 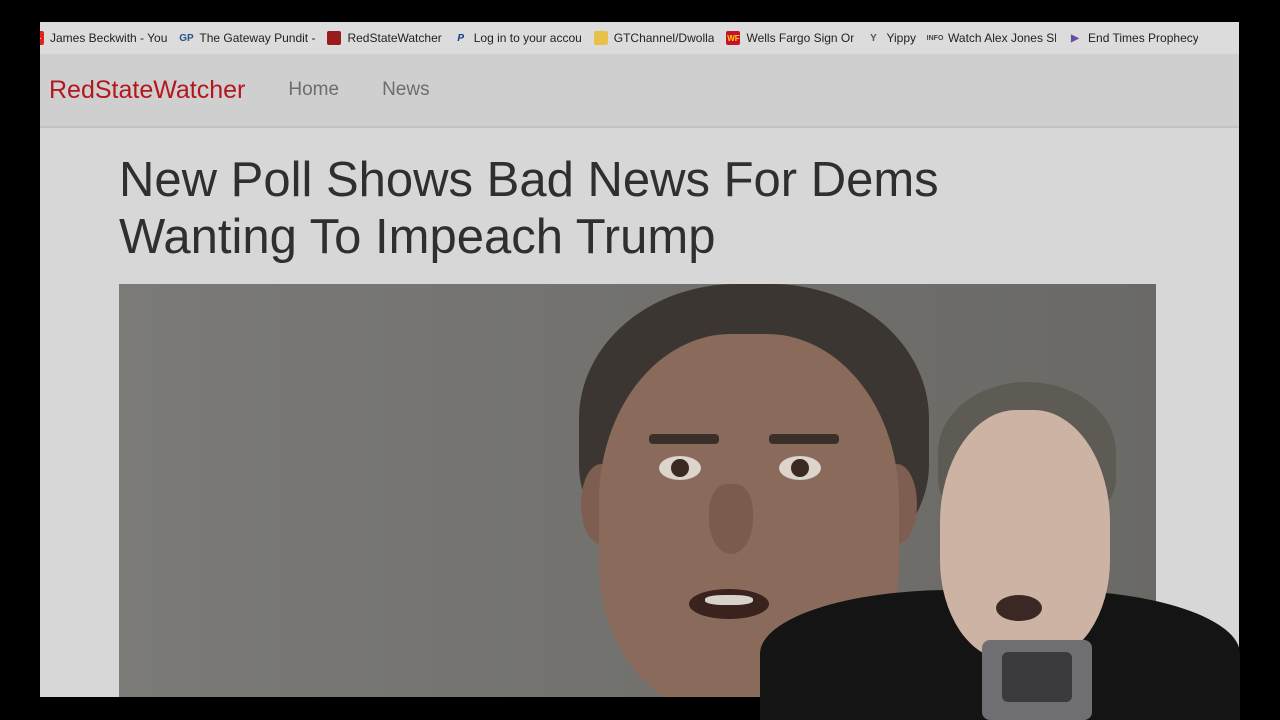 What do you see at coordinates (313, 90) in the screenshot?
I see `nav-home: Home` at bounding box center [313, 90].